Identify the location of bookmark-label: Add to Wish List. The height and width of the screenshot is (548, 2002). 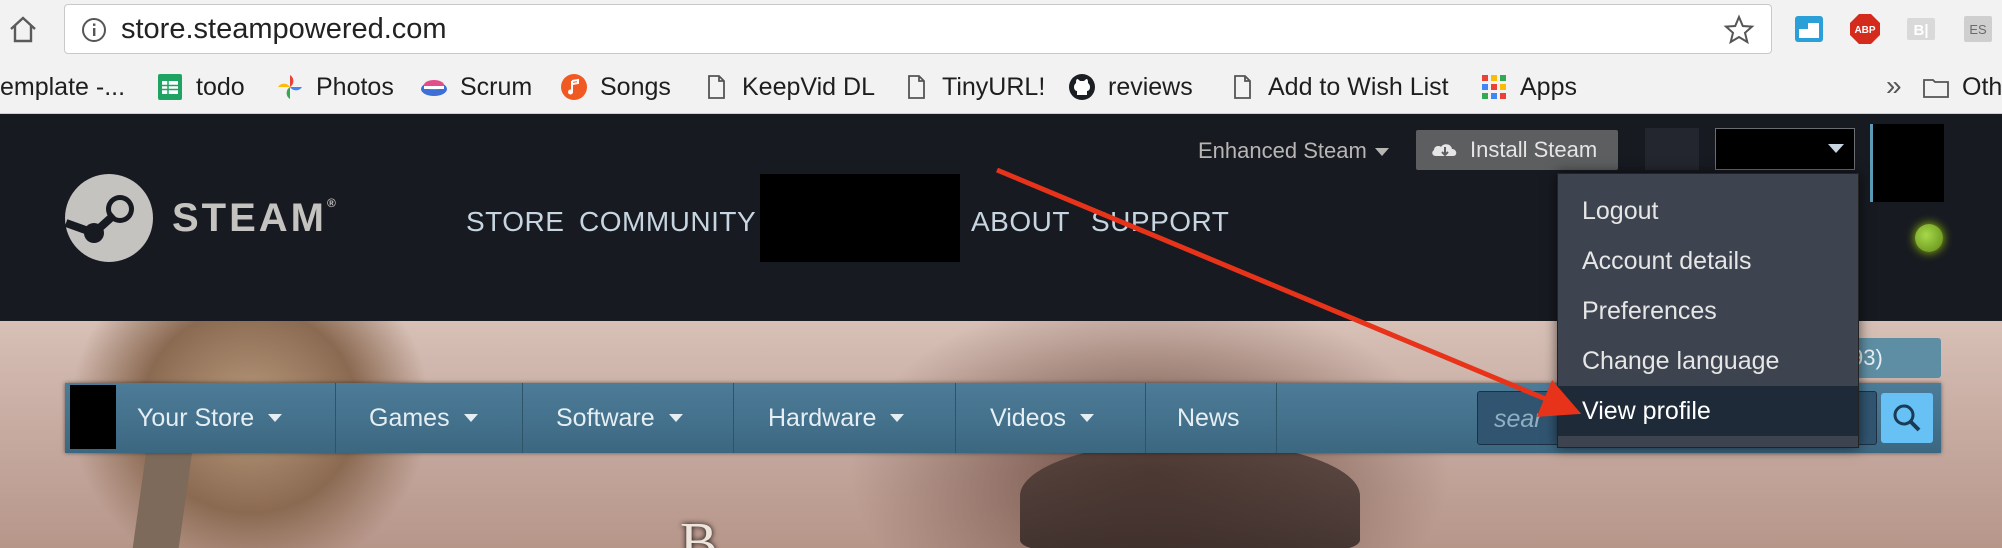
(1358, 87).